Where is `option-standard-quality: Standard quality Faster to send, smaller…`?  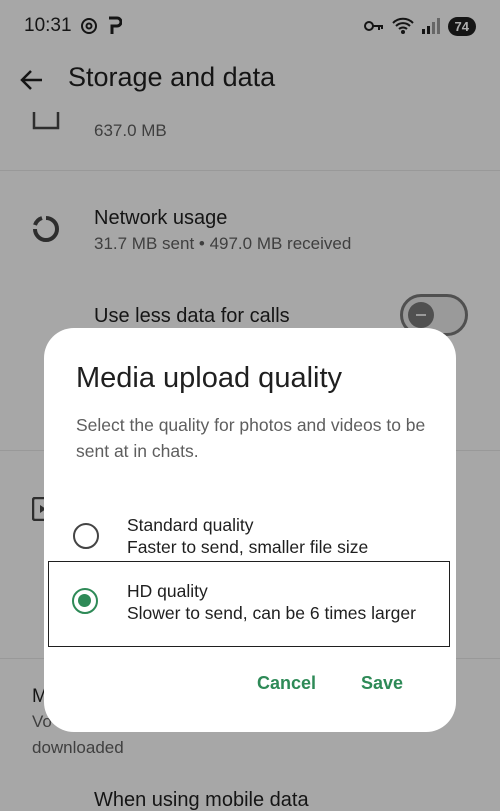
option-standard-quality: Standard quality Faster to send, smaller… is located at coordinates (250, 536).